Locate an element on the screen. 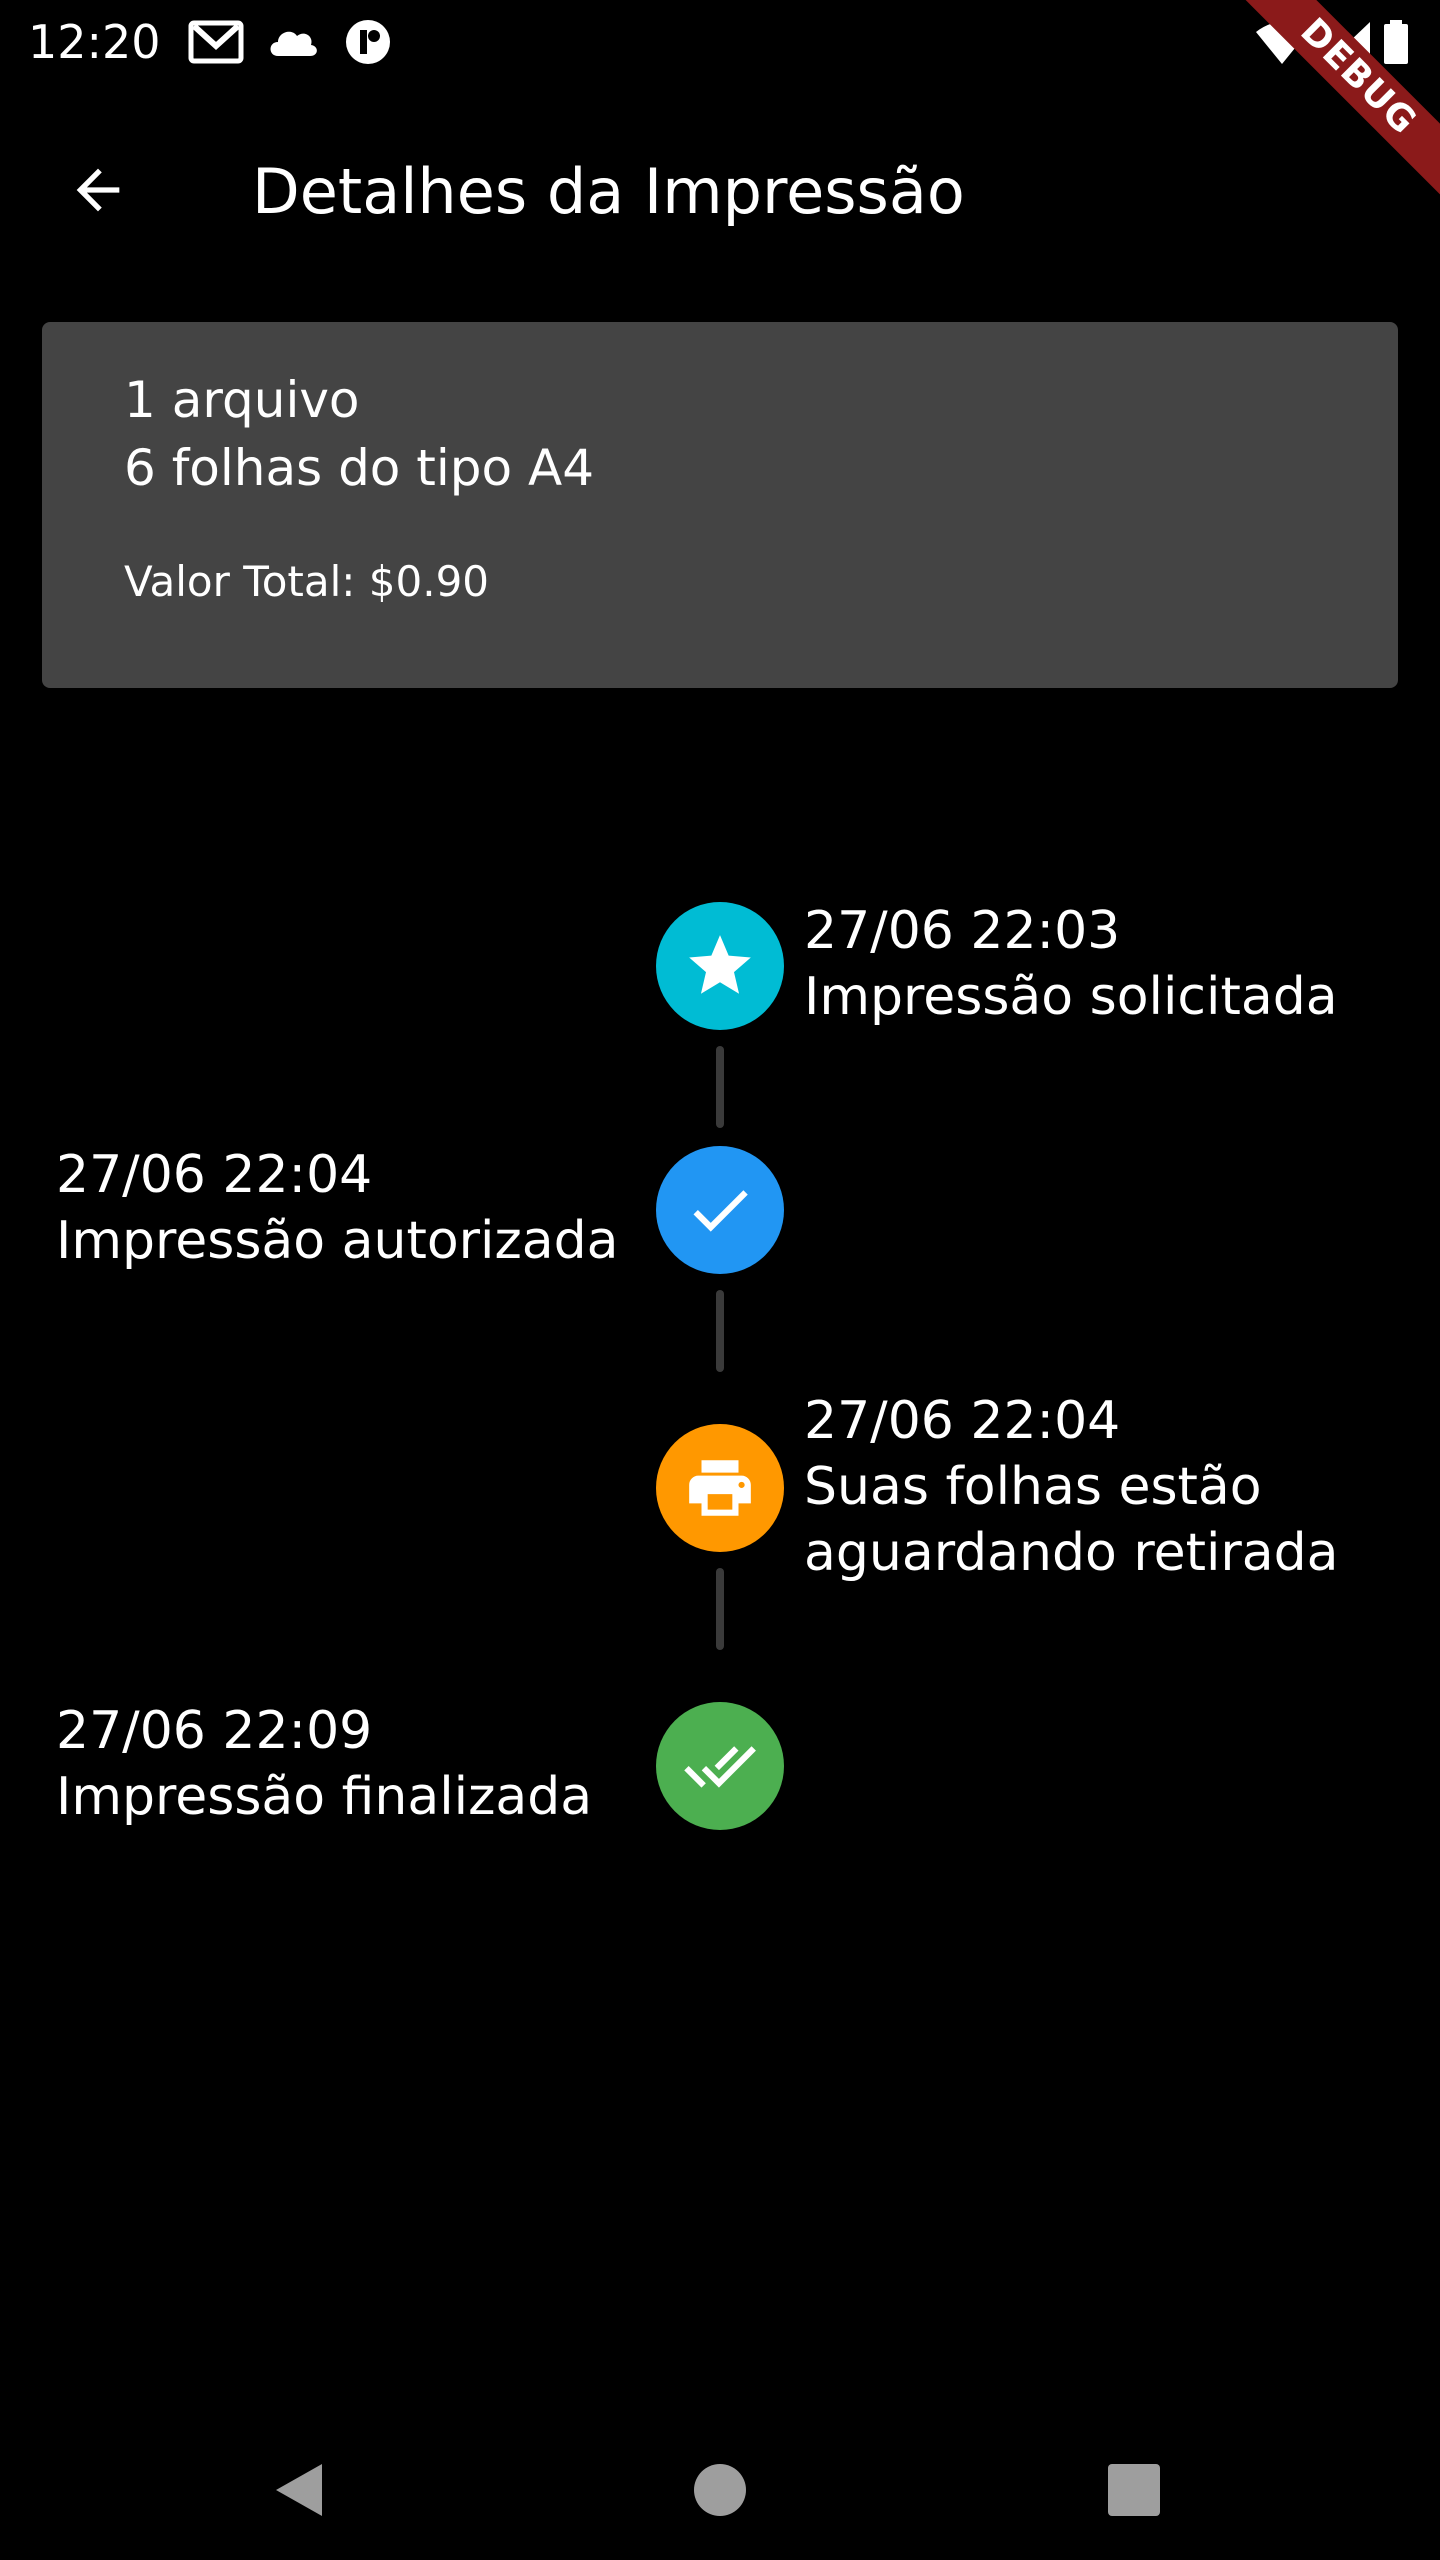  arrow-back-icon is located at coordinates (98, 190).